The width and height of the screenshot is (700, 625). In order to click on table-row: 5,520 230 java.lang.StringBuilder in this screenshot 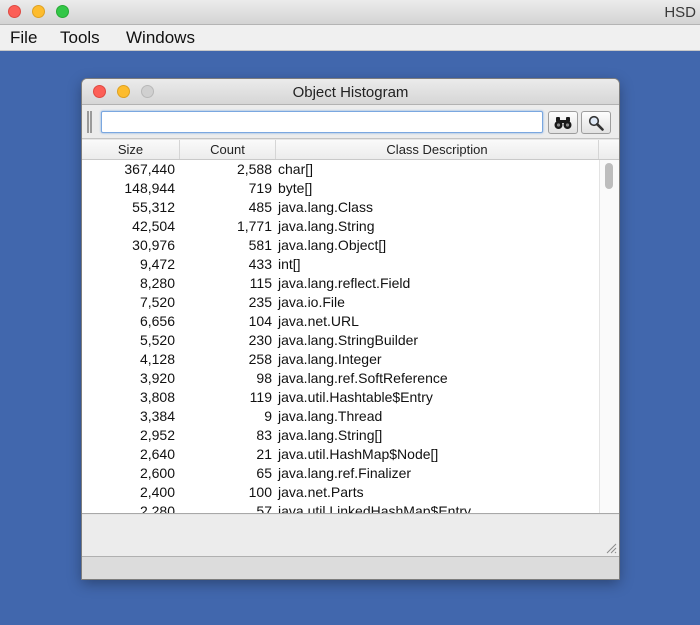, I will do `click(340, 340)`.